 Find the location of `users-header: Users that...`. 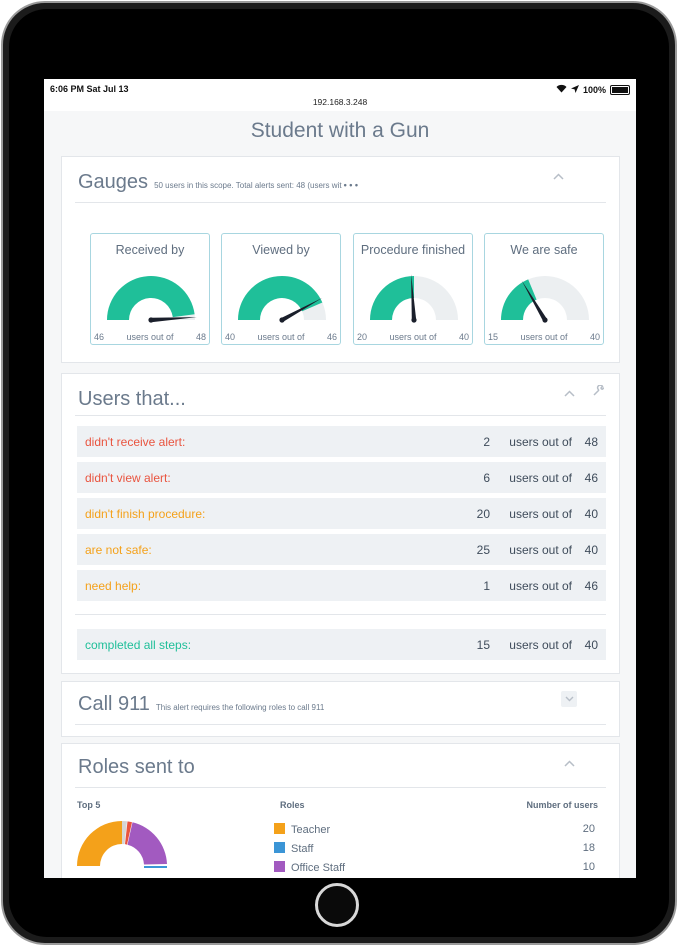

users-header: Users that... is located at coordinates (340, 396).